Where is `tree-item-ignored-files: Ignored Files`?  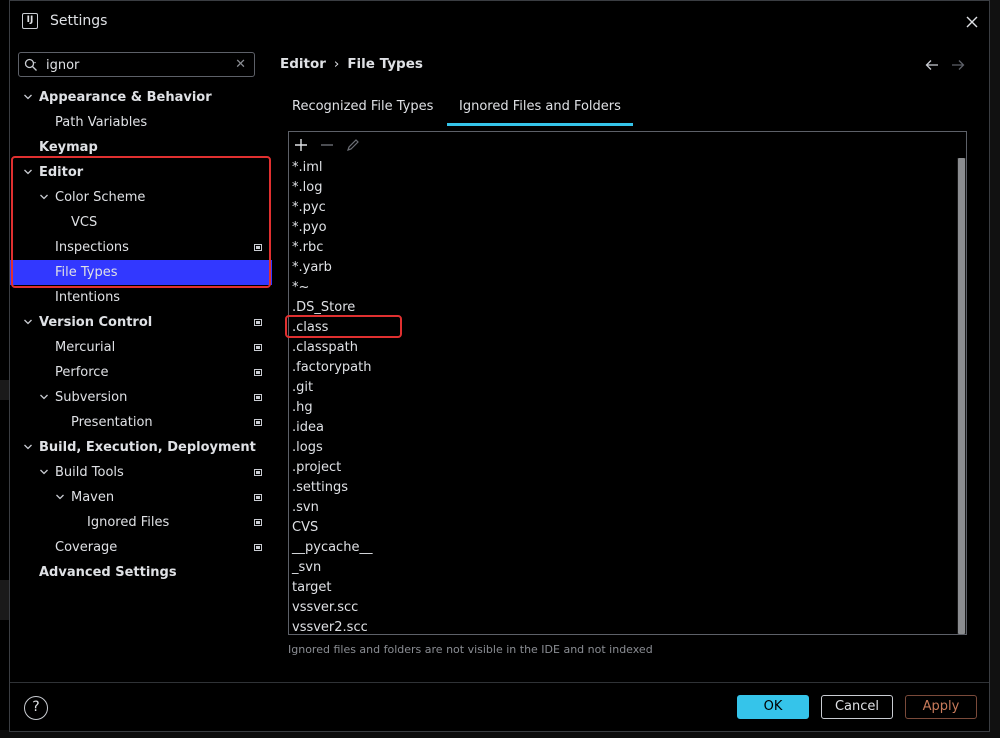 tree-item-ignored-files: Ignored Files is located at coordinates (141, 522).